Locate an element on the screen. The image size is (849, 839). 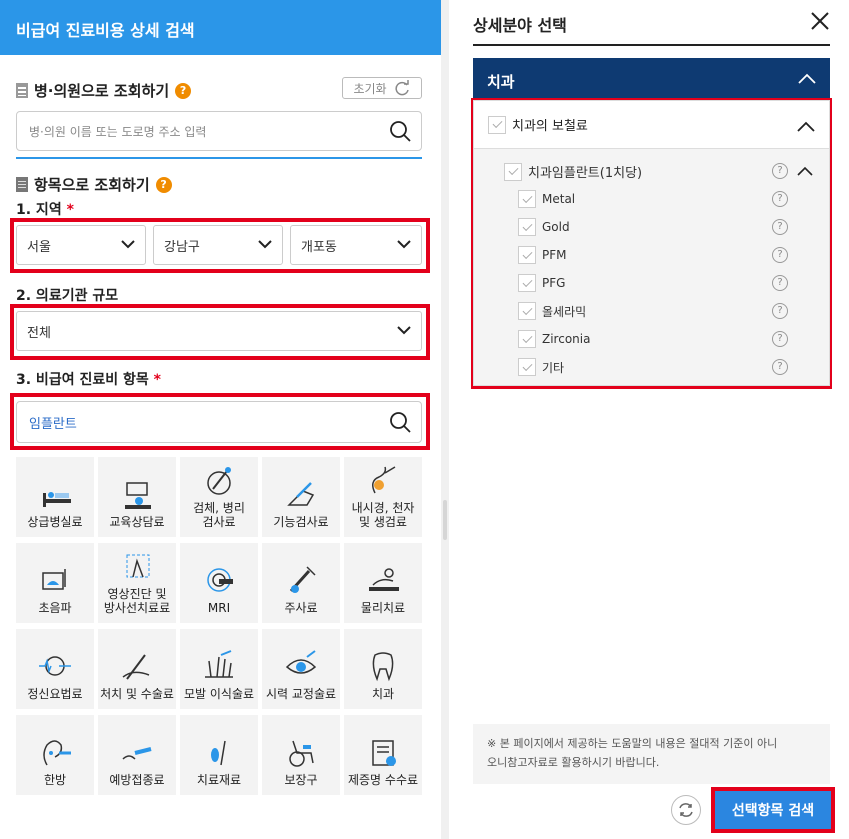
category-tile: 검체, 병리 검사료 is located at coordinates (219, 497).